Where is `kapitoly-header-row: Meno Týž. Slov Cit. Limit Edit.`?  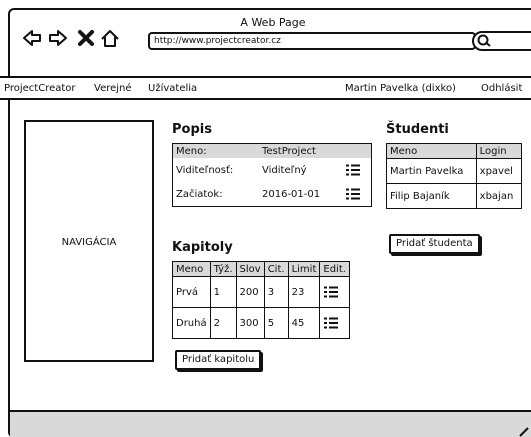
kapitoly-header-row: Meno Týž. Slov Cit. Limit Edit. is located at coordinates (261, 269).